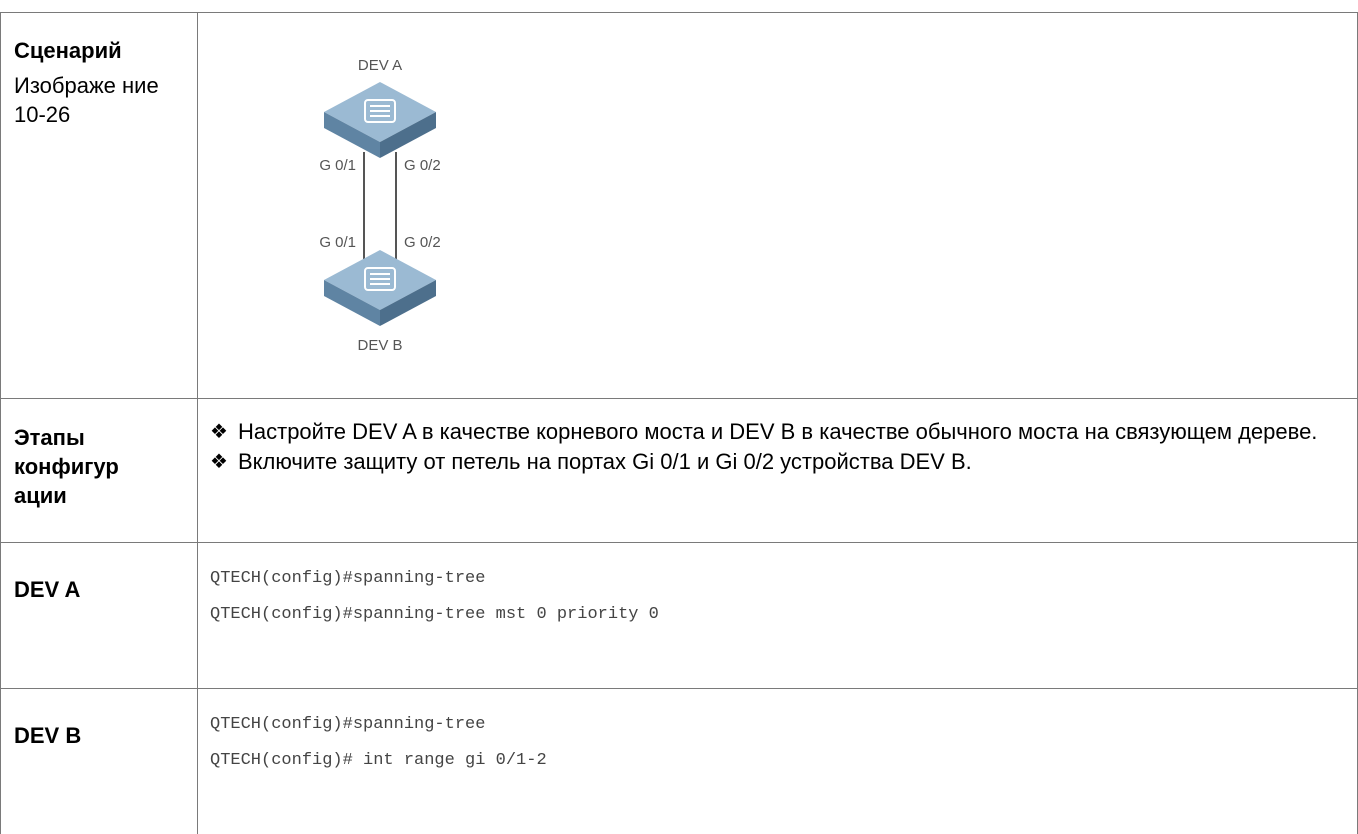  I want to click on steps-label-cell: Этапы конфигур ации, so click(99, 466).